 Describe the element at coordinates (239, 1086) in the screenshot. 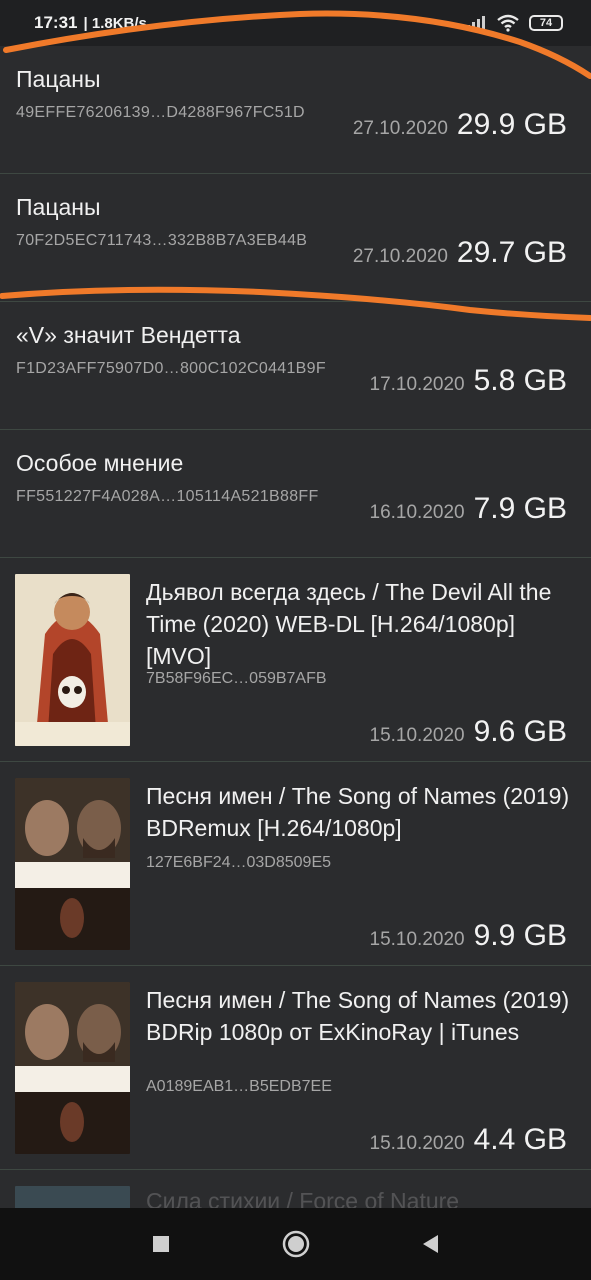

I see `torrent-hash: A0189EAB1…B5EDB7EE` at that location.